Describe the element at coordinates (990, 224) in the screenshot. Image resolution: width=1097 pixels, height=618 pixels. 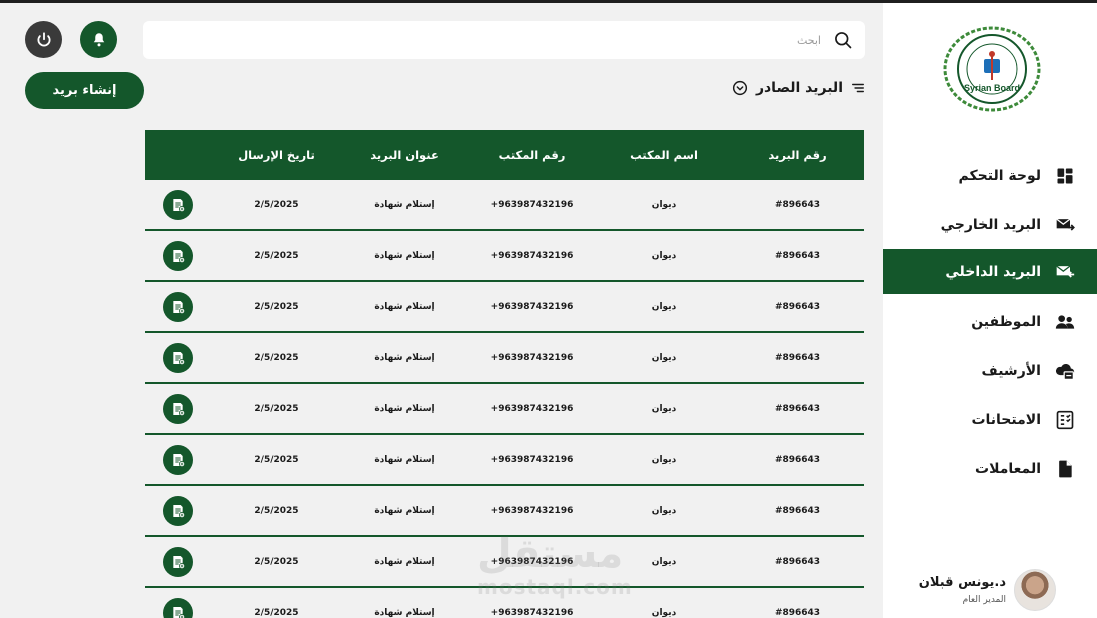
I see `sidebar-item-1: البريد الخارجي` at that location.